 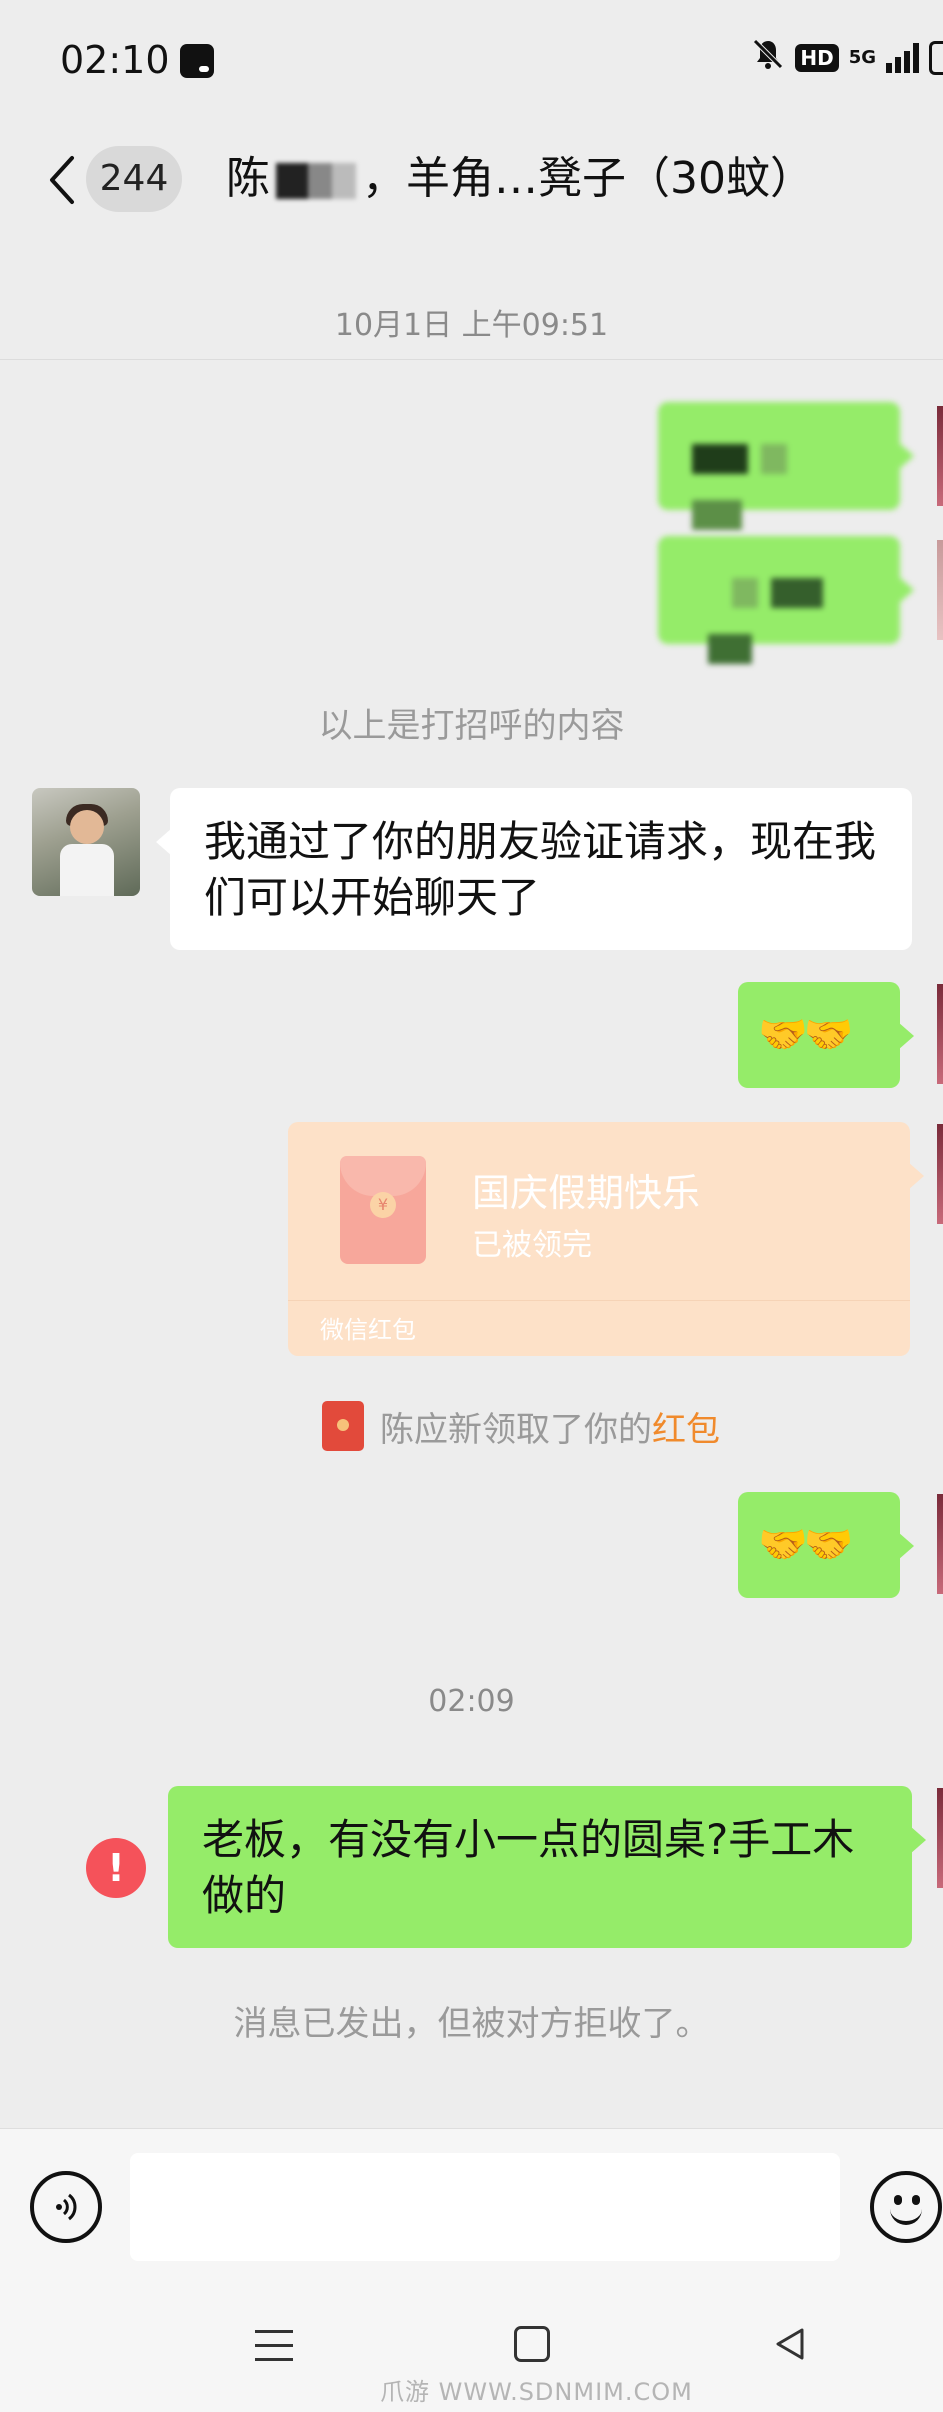 What do you see at coordinates (116, 1868) in the screenshot?
I see `send-error-icon: !` at bounding box center [116, 1868].